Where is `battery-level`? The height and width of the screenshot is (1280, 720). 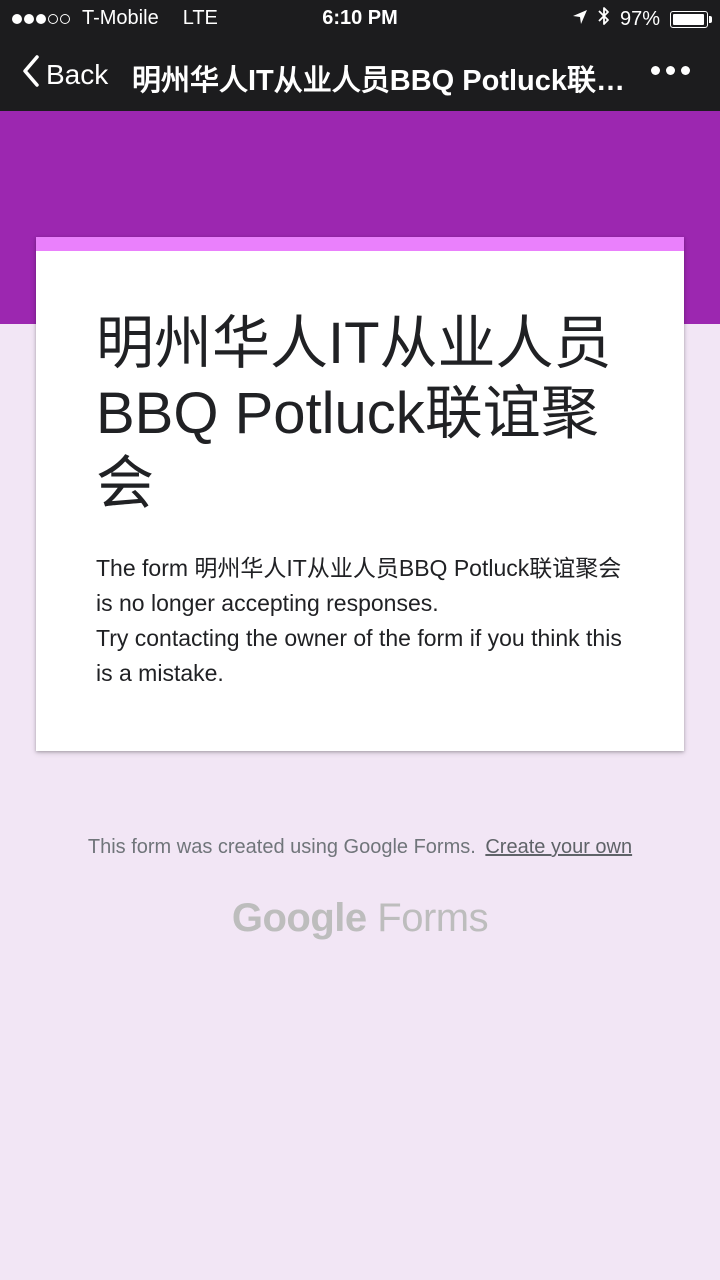
battery-level is located at coordinates (689, 19).